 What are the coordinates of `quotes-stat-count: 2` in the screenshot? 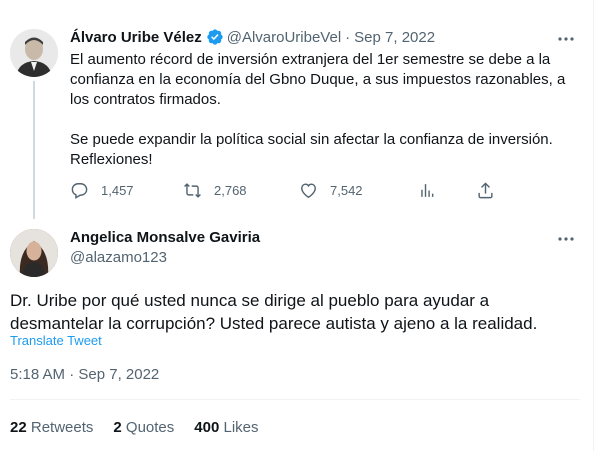 It's located at (117, 427).